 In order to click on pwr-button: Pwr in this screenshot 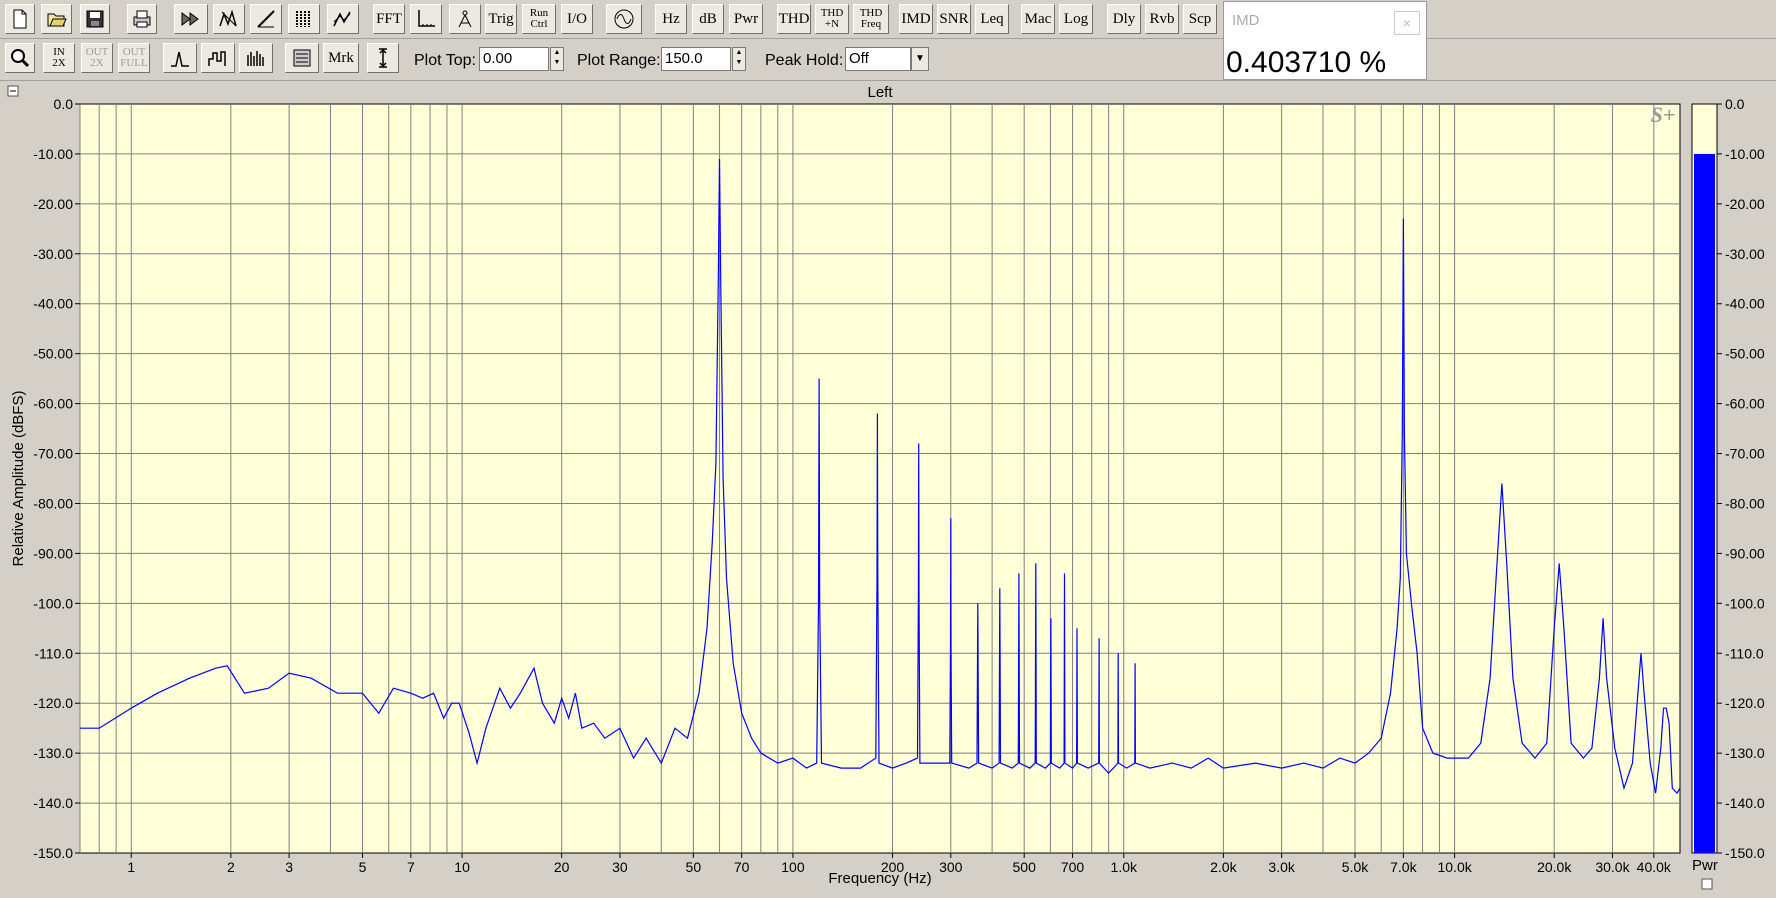, I will do `click(746, 19)`.